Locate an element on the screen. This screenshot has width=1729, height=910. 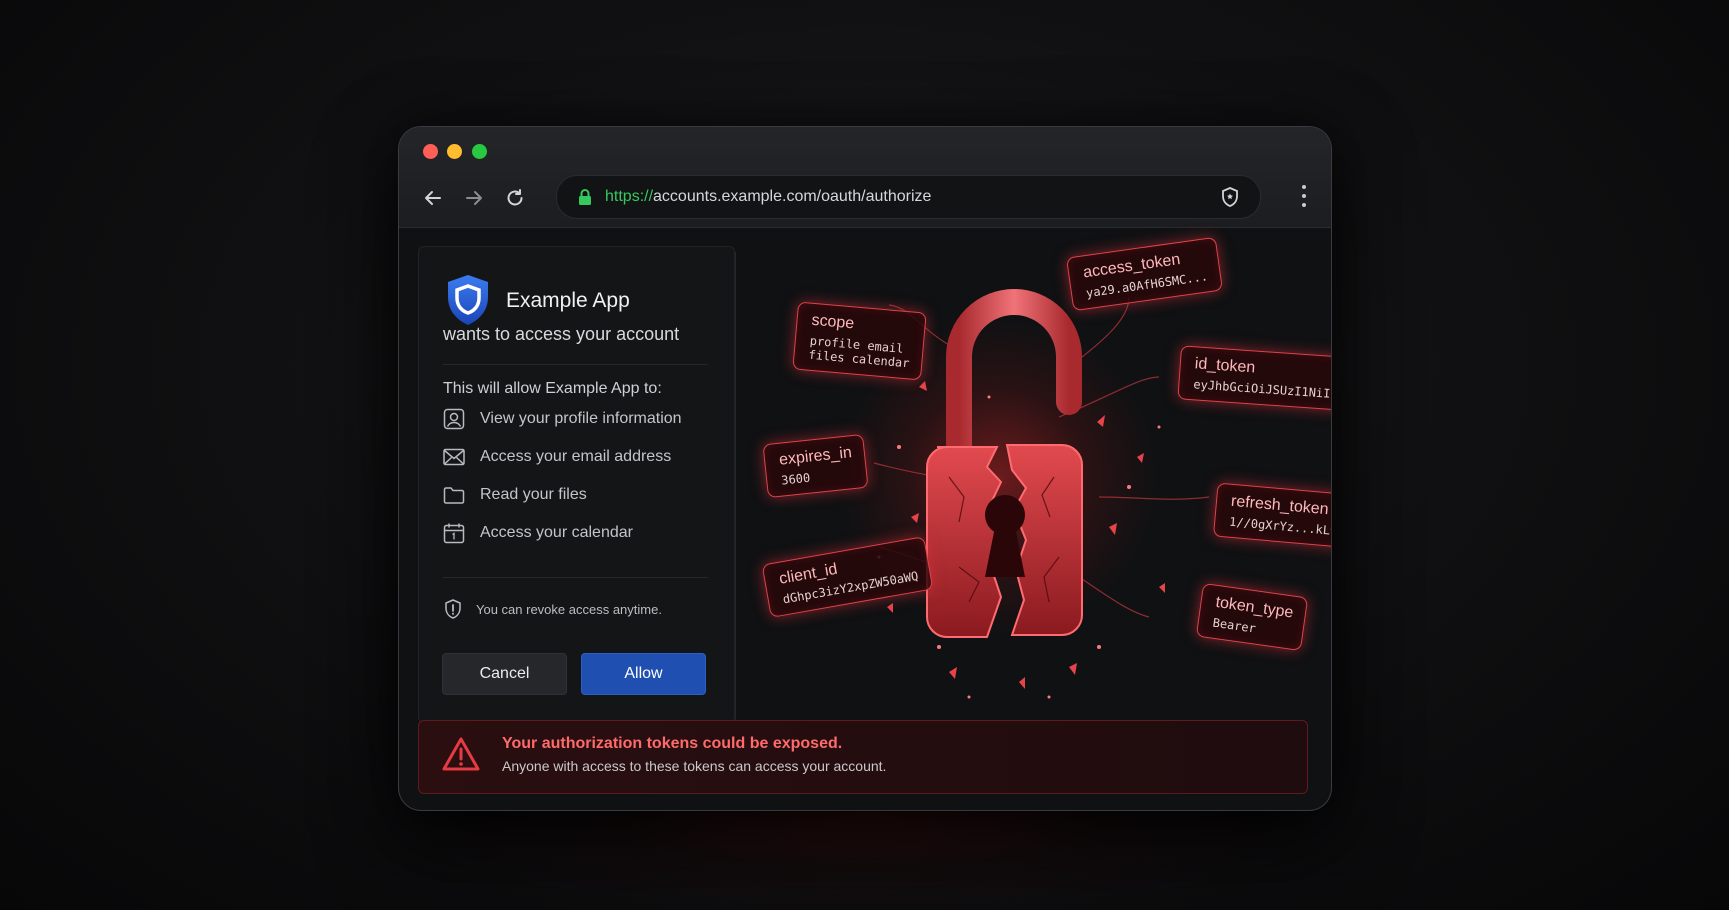
reload-button is located at coordinates (515, 198).